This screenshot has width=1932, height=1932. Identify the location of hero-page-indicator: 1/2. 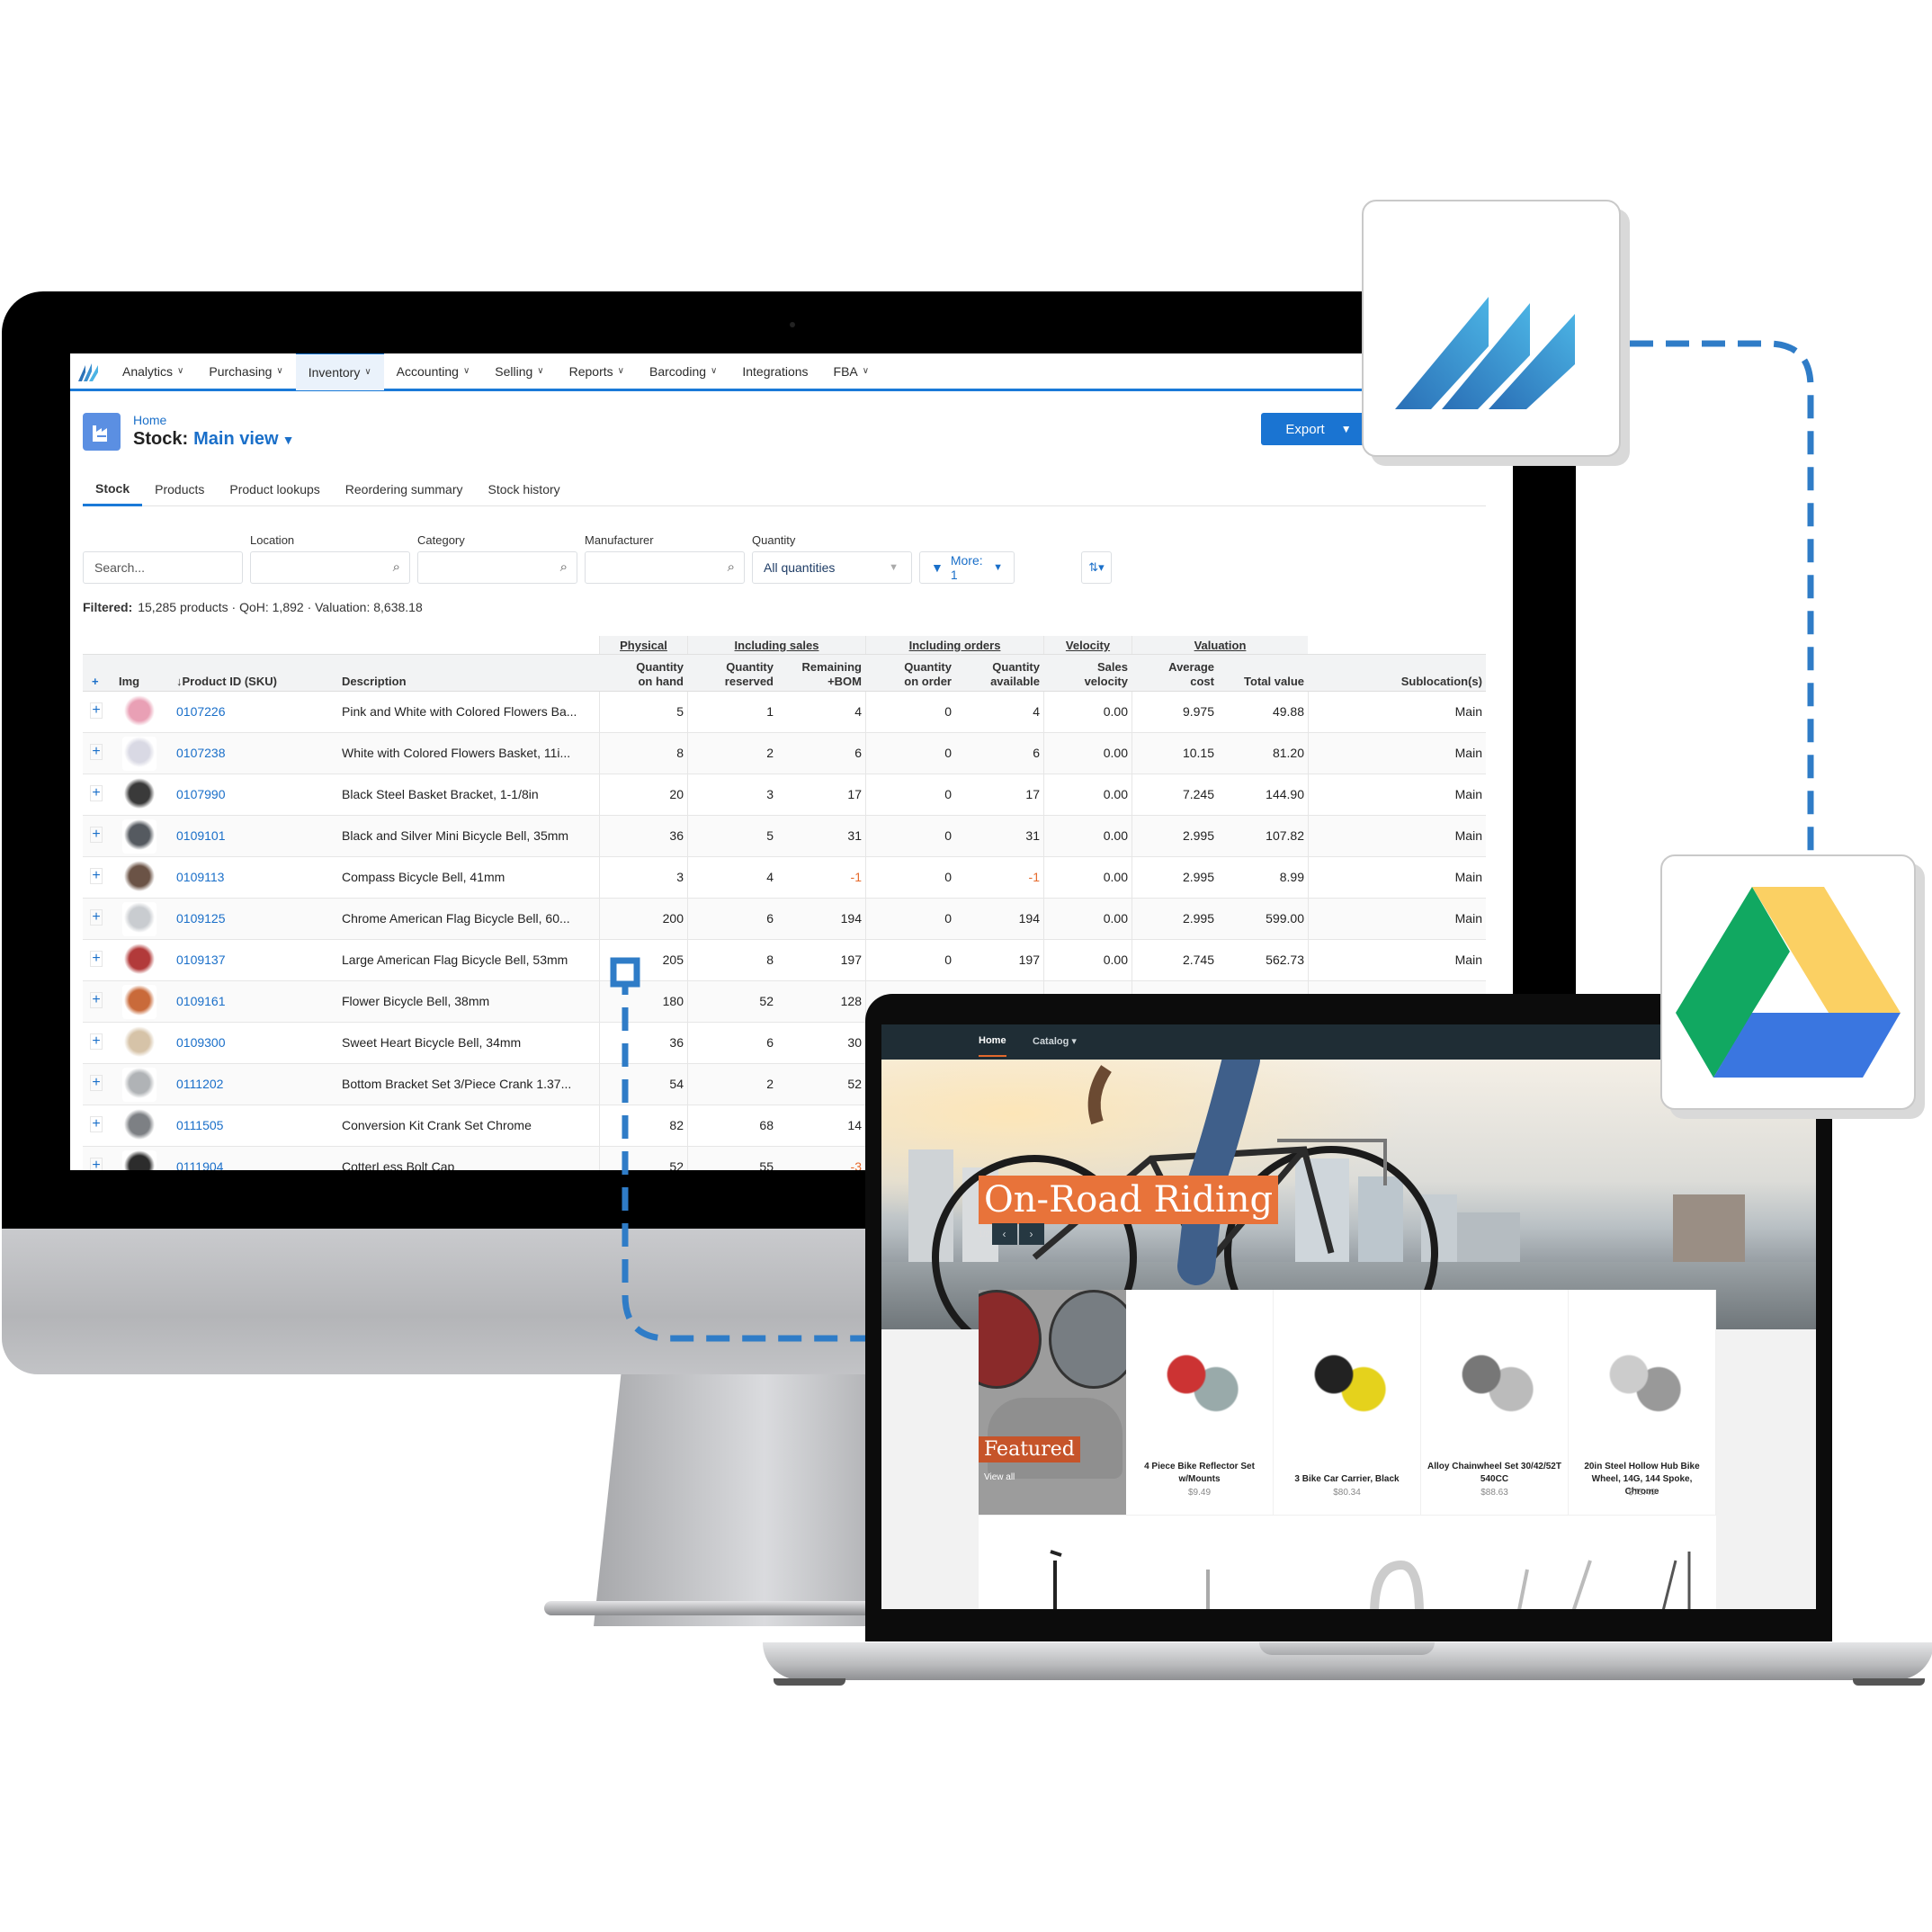
(984, 1234).